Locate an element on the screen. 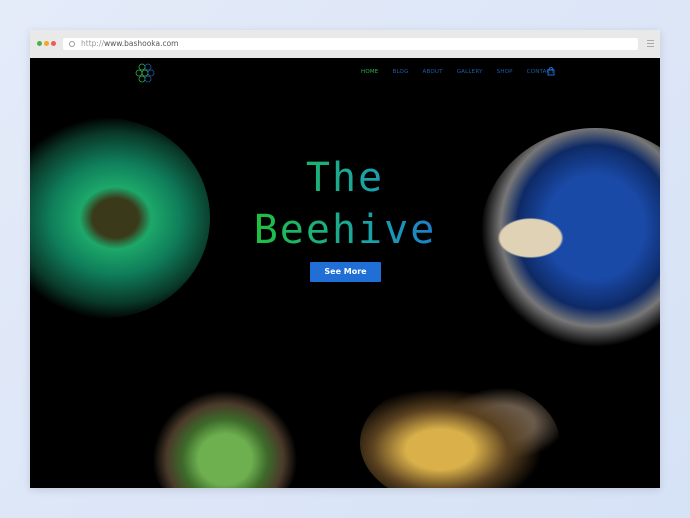 This screenshot has height=518, width=690. nav-about: ABOUT is located at coordinates (433, 72).